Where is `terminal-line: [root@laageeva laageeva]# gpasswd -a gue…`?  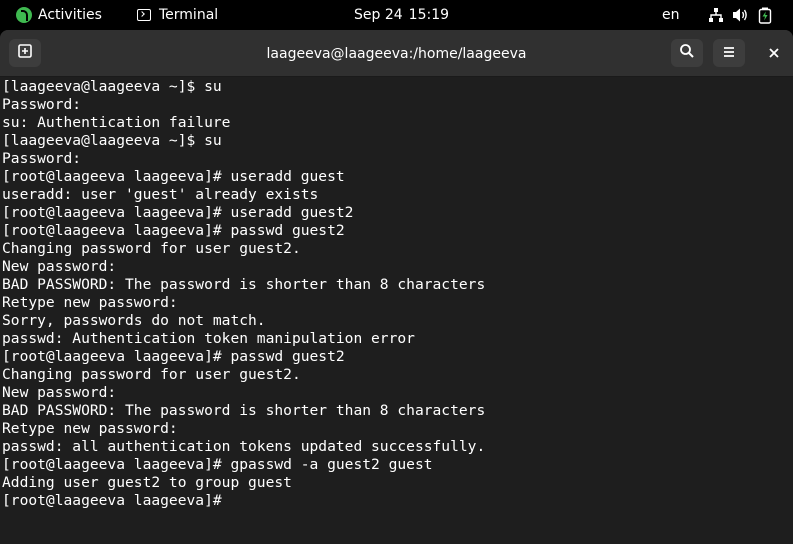
terminal-line: [root@laageeva laageeva]# gpasswd -a gue… is located at coordinates (217, 464).